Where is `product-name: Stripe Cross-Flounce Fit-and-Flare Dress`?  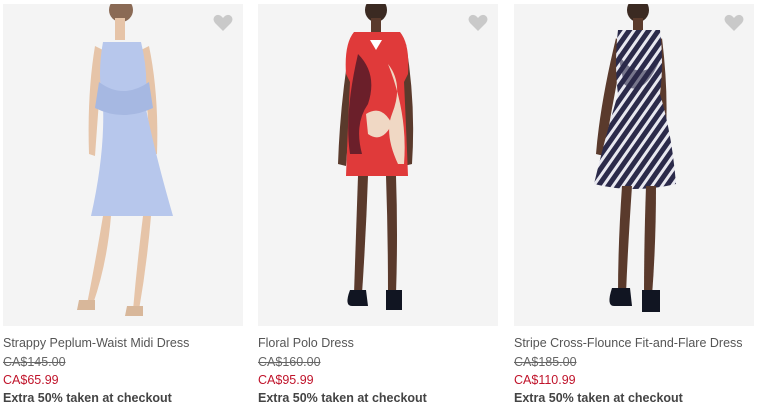 product-name: Stripe Cross-Flounce Fit-and-Flare Dress is located at coordinates (628, 343).